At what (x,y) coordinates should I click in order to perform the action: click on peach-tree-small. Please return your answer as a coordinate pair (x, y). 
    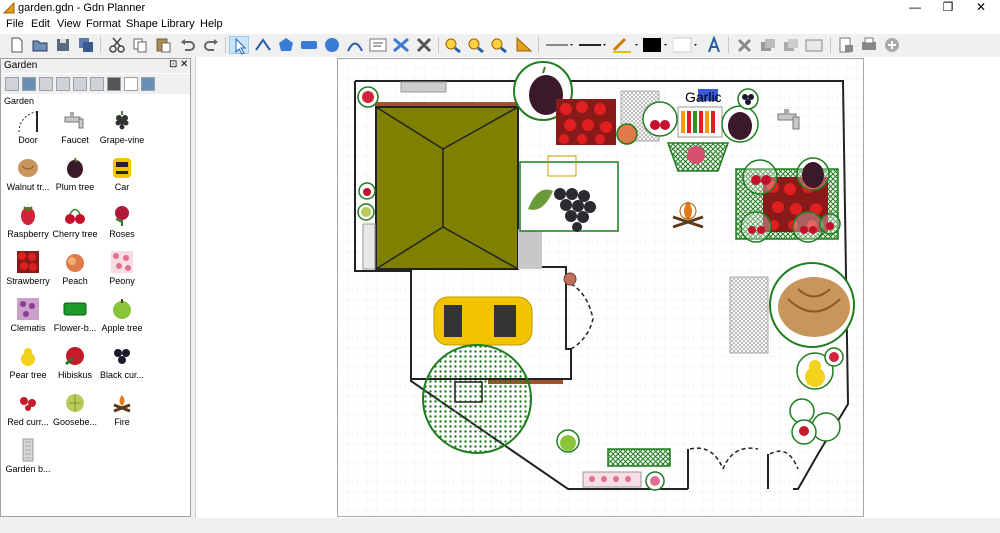
    Looking at the image, I should click on (570, 279).